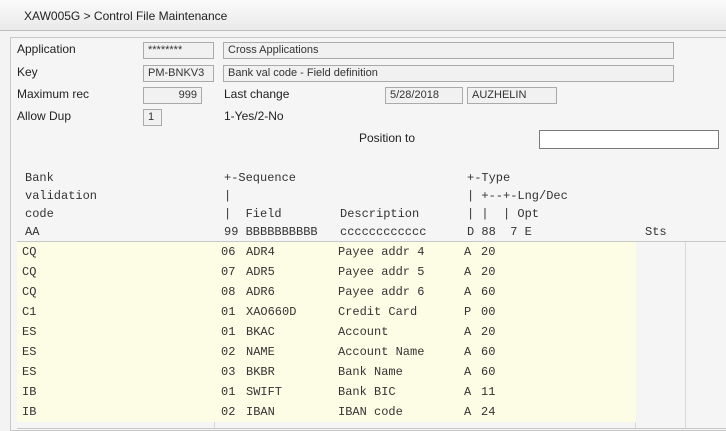  I want to click on header-col-desc-1: Description, so click(380, 214).